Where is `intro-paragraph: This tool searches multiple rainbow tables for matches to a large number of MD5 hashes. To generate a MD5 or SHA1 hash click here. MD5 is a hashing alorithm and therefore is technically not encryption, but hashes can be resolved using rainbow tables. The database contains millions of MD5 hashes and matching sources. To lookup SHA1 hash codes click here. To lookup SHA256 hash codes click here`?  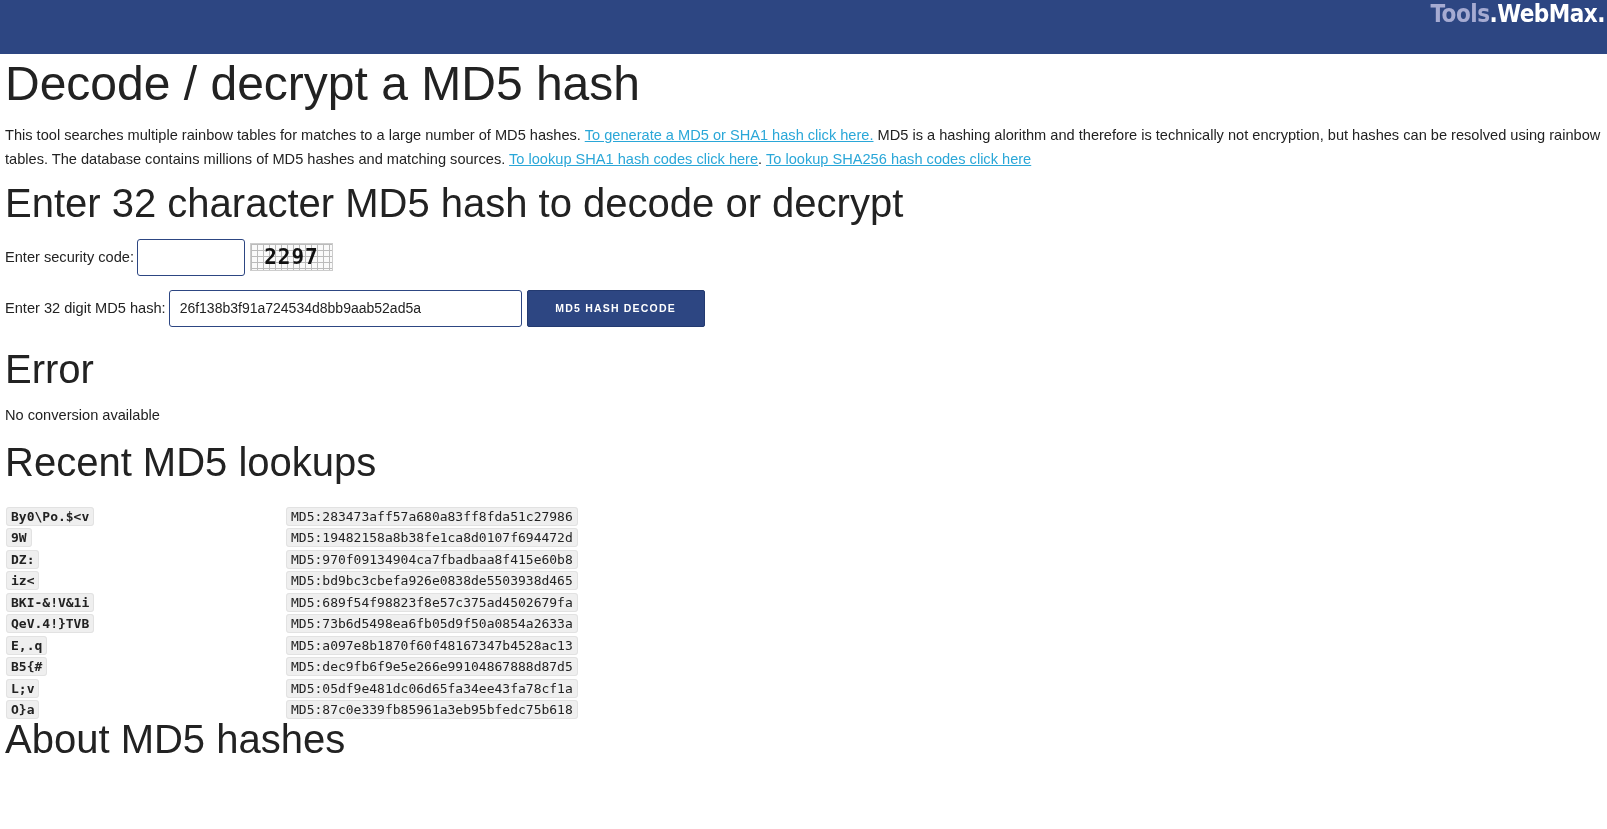 intro-paragraph: This tool searches multiple rainbow tables for matches to a large number of MD5 hashes. To generate a MD5 or SHA1 hash click here. MD5 is a hashing alorithm and therefore is technically not encryption, but hashes can be resolved using rainbow tables. The database contains millions of MD5 hashes and matching sources. To lookup SHA1 hash codes click here. To lookup SHA256 hash codes click here is located at coordinates (803, 147).